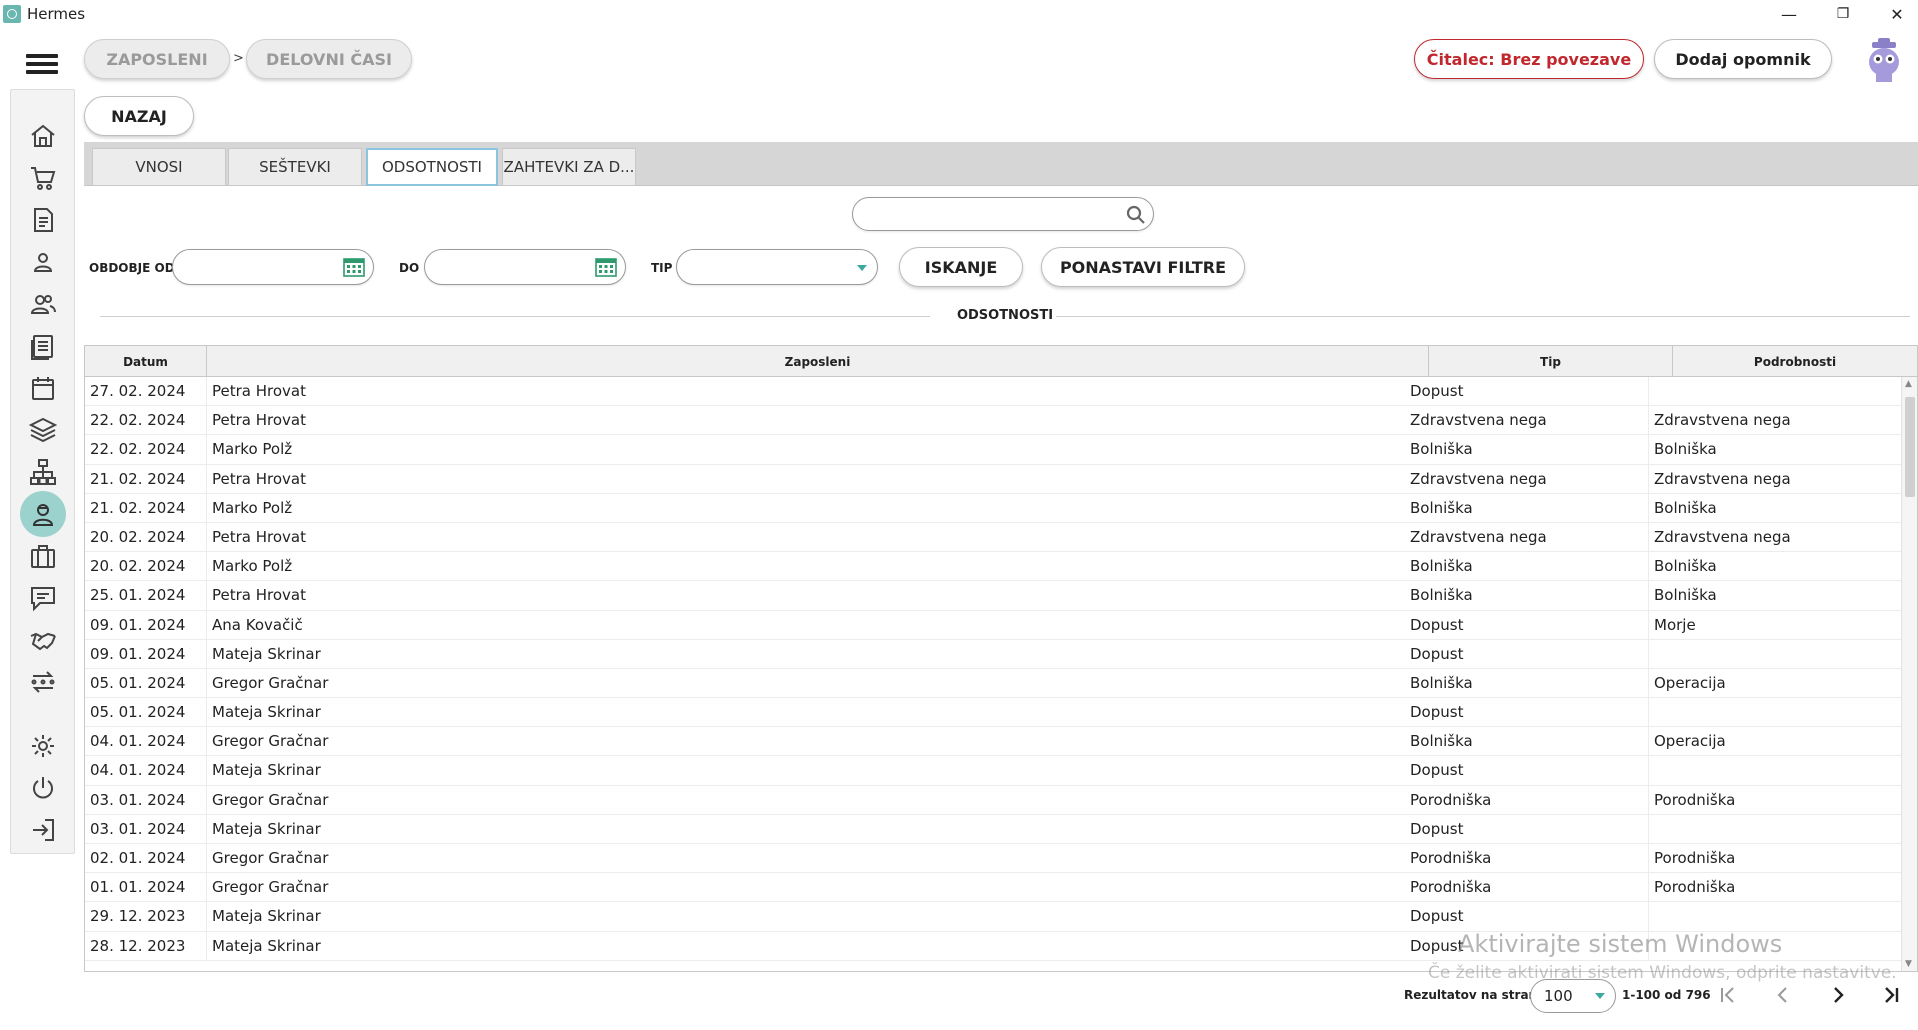 This screenshot has height=1030, width=1918. What do you see at coordinates (43, 746) in the screenshot?
I see `sidebar-item-settings` at bounding box center [43, 746].